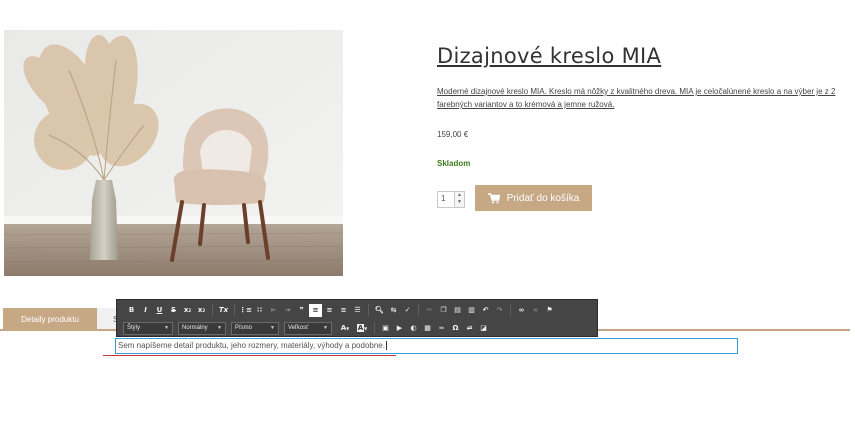 Image resolution: width=855 pixels, height=430 pixels. I want to click on styles-select-label: Štýly, so click(134, 328).